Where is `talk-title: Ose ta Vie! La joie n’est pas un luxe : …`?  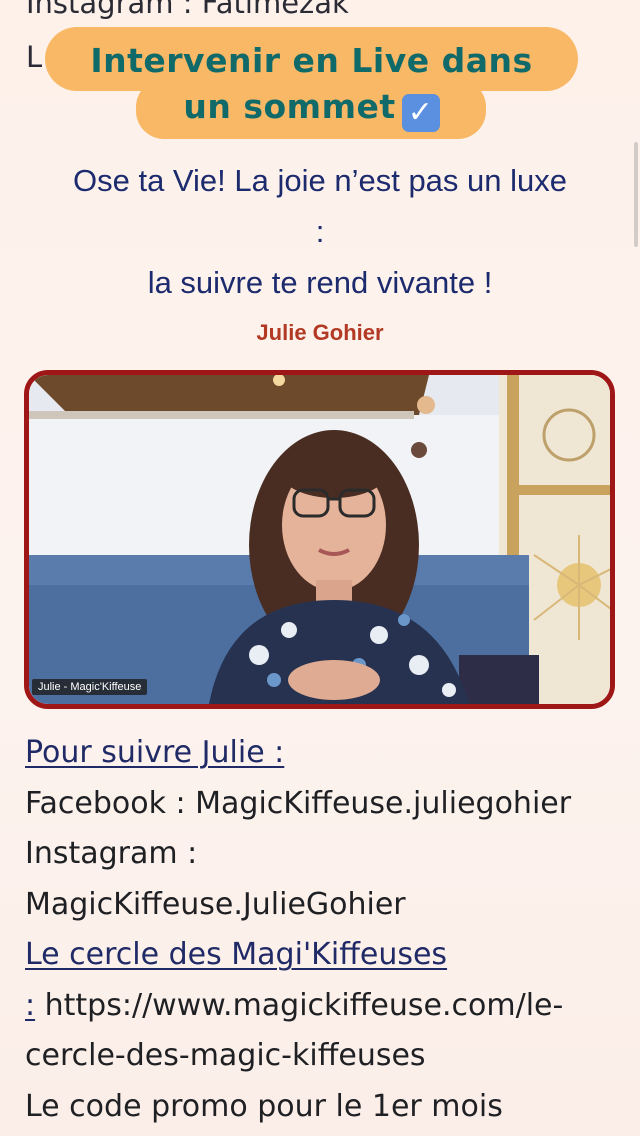 talk-title: Ose ta Vie! La joie n’est pas un luxe : … is located at coordinates (320, 231).